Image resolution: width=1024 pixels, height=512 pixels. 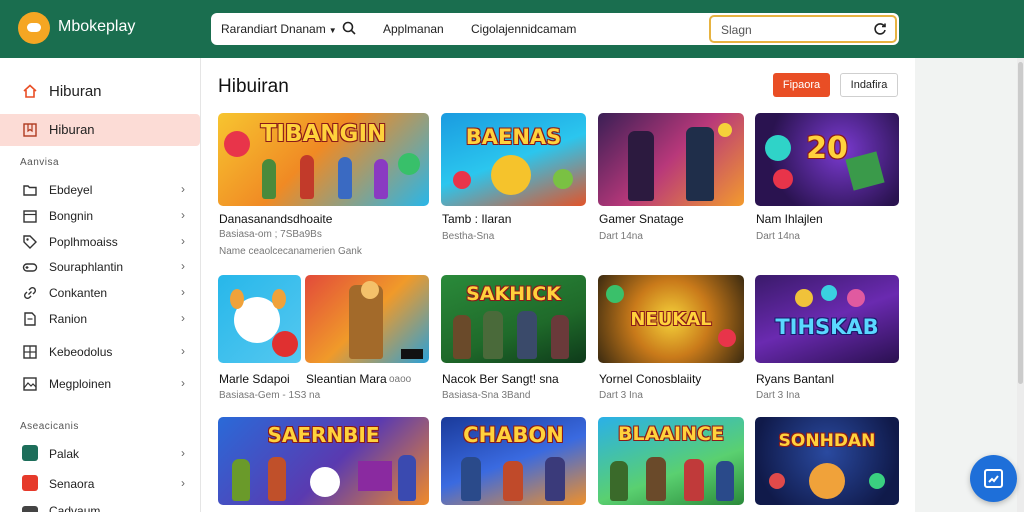 What do you see at coordinates (323, 435) in the screenshot?
I see `thumbnail-title: SAERNBIE` at bounding box center [323, 435].